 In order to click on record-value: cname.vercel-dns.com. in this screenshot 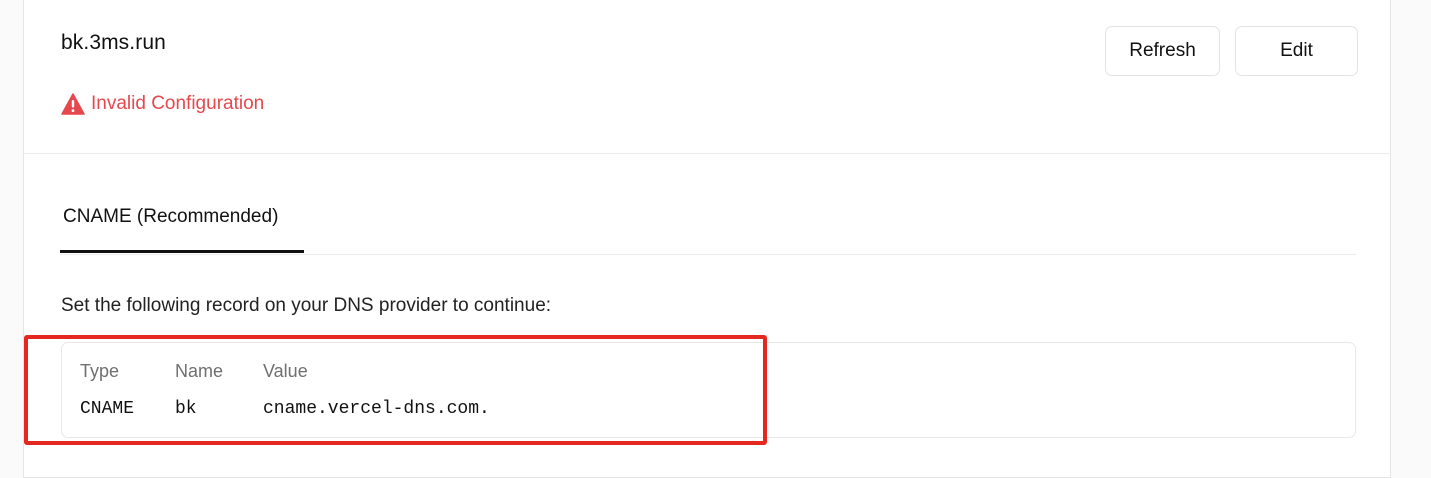, I will do `click(463, 409)`.